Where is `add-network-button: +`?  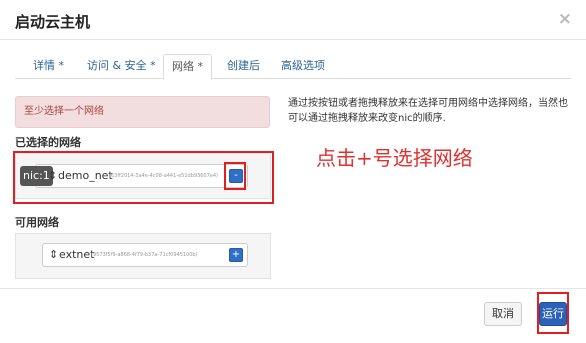
add-network-button: + is located at coordinates (236, 255).